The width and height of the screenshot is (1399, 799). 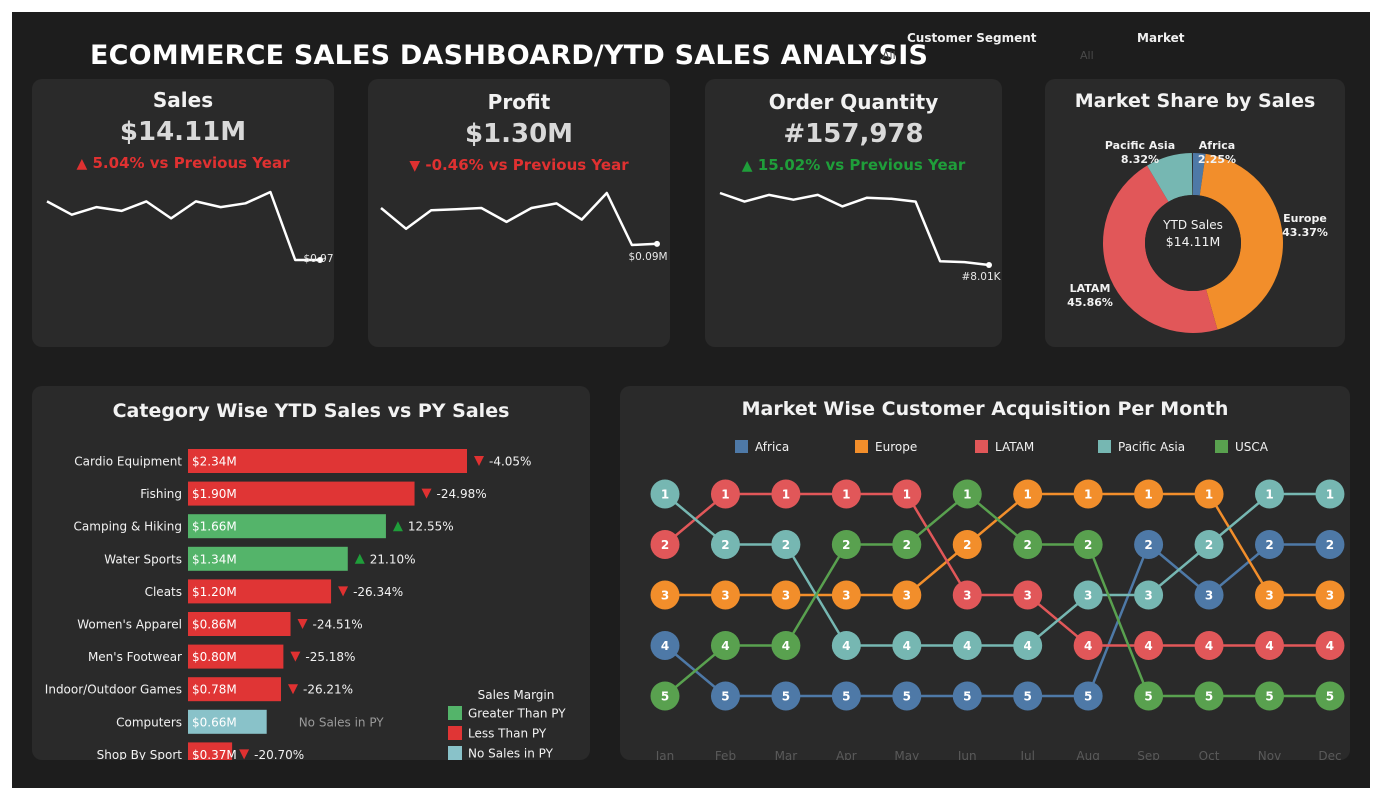 I want to click on order-quantity-sparkline: #8.01K, so click(x=860, y=237).